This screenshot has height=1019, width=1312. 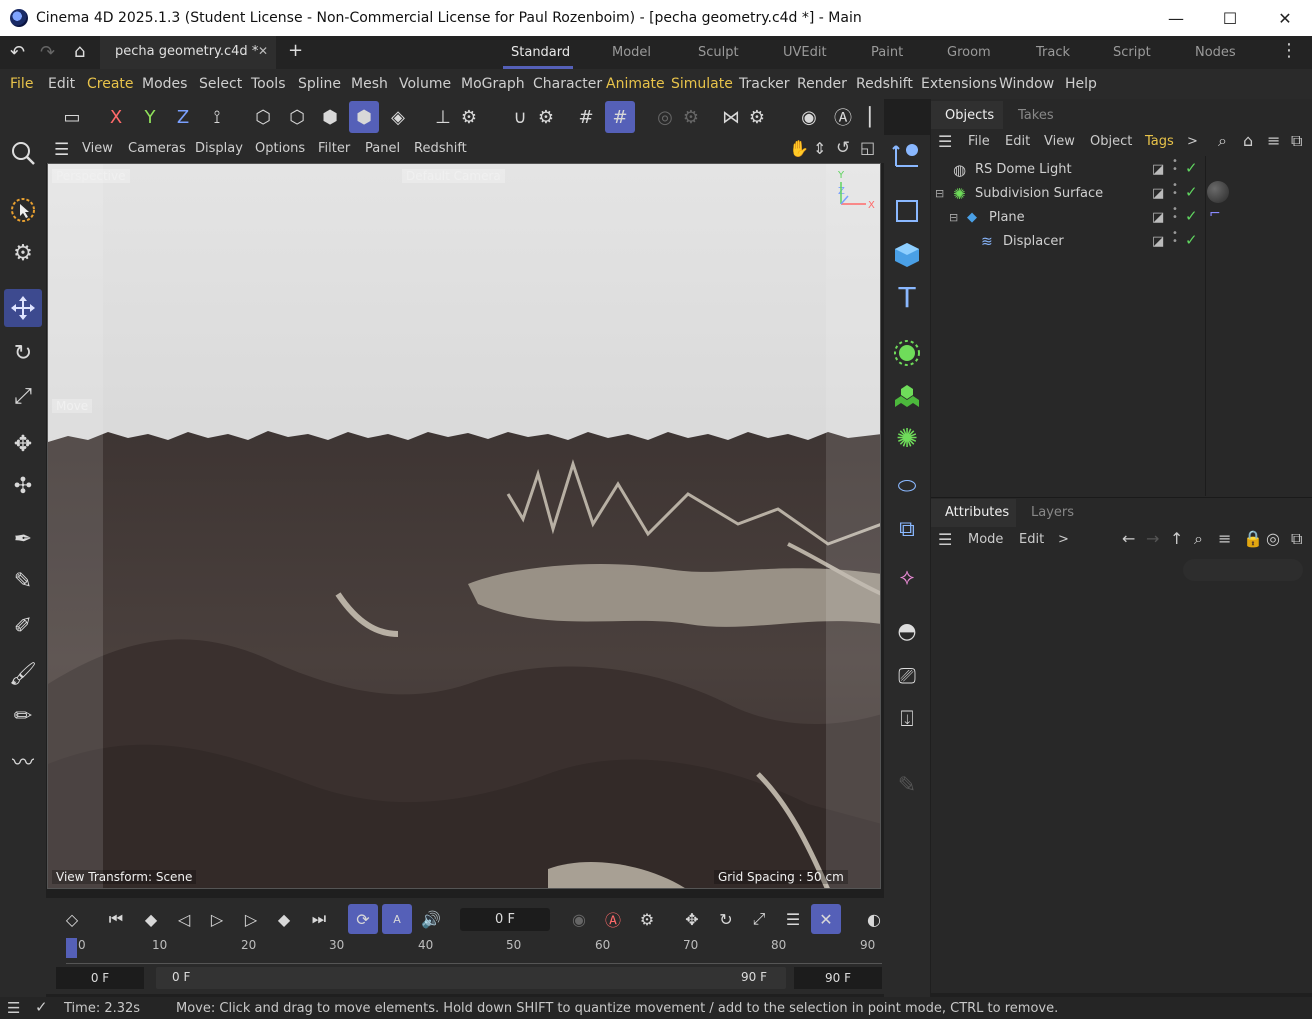 I want to click on points-mode-icon: ⬡, so click(x=263, y=117).